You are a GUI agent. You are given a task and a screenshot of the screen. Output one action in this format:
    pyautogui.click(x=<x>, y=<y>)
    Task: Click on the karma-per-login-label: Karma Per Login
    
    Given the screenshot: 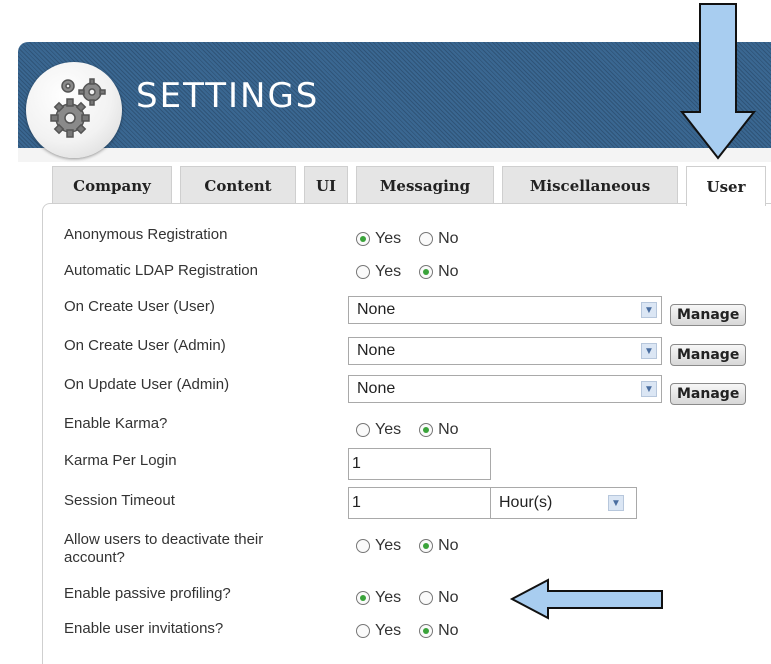 What is the action you would take?
    pyautogui.click(x=120, y=460)
    